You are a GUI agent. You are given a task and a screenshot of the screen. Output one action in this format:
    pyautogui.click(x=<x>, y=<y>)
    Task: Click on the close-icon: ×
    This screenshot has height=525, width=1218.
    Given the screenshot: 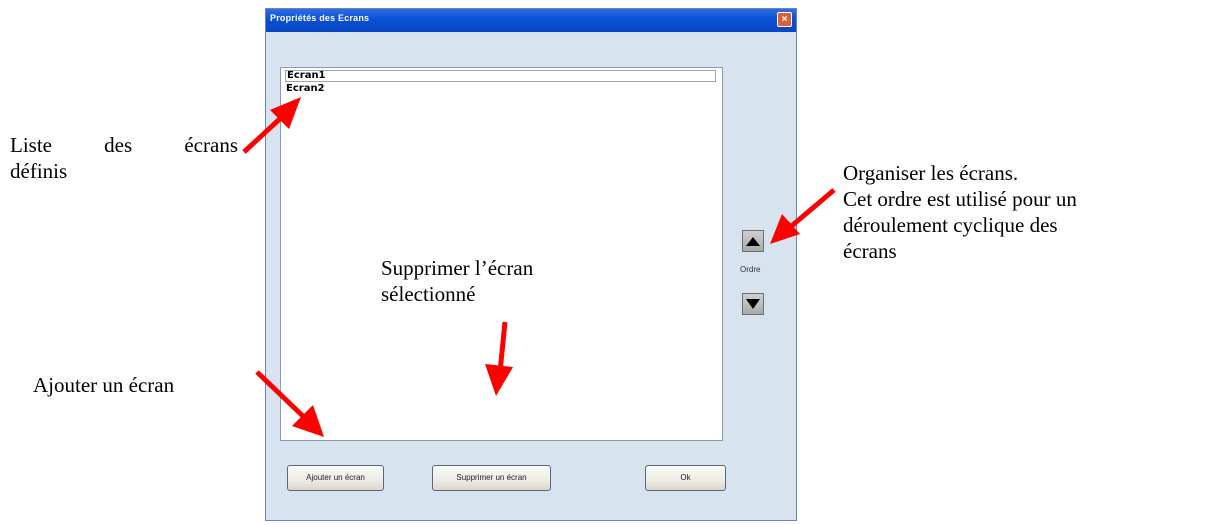 What is the action you would take?
    pyautogui.click(x=784, y=19)
    